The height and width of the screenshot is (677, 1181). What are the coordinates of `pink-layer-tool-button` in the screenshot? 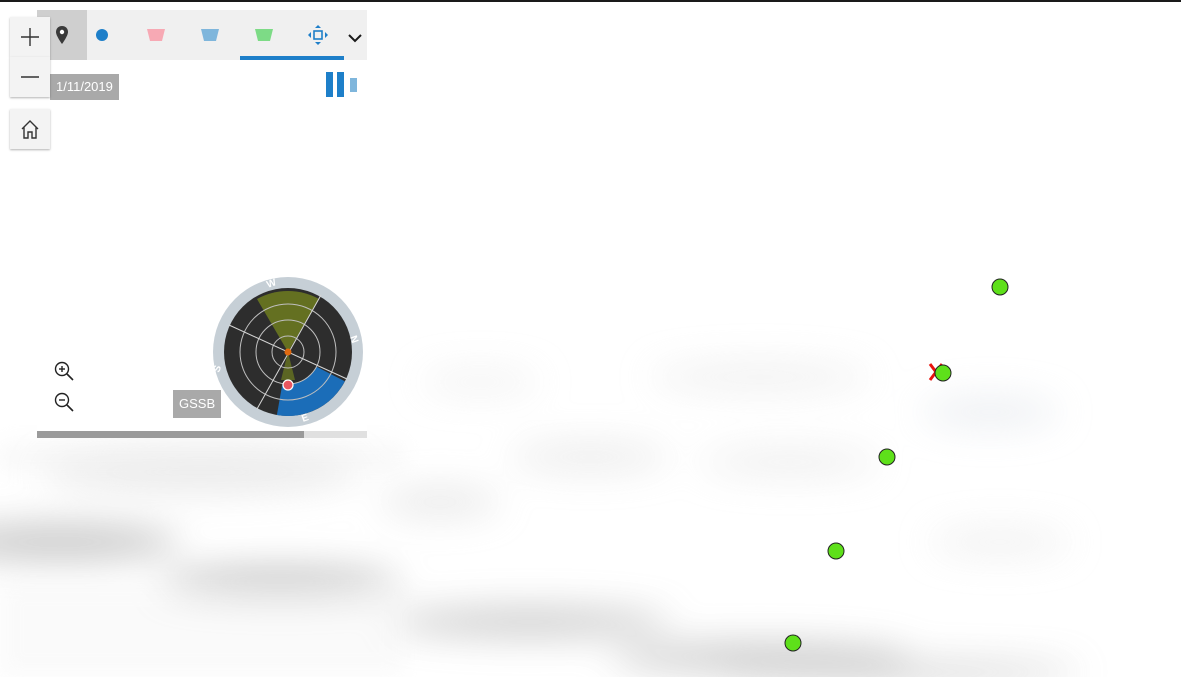 It's located at (156, 35).